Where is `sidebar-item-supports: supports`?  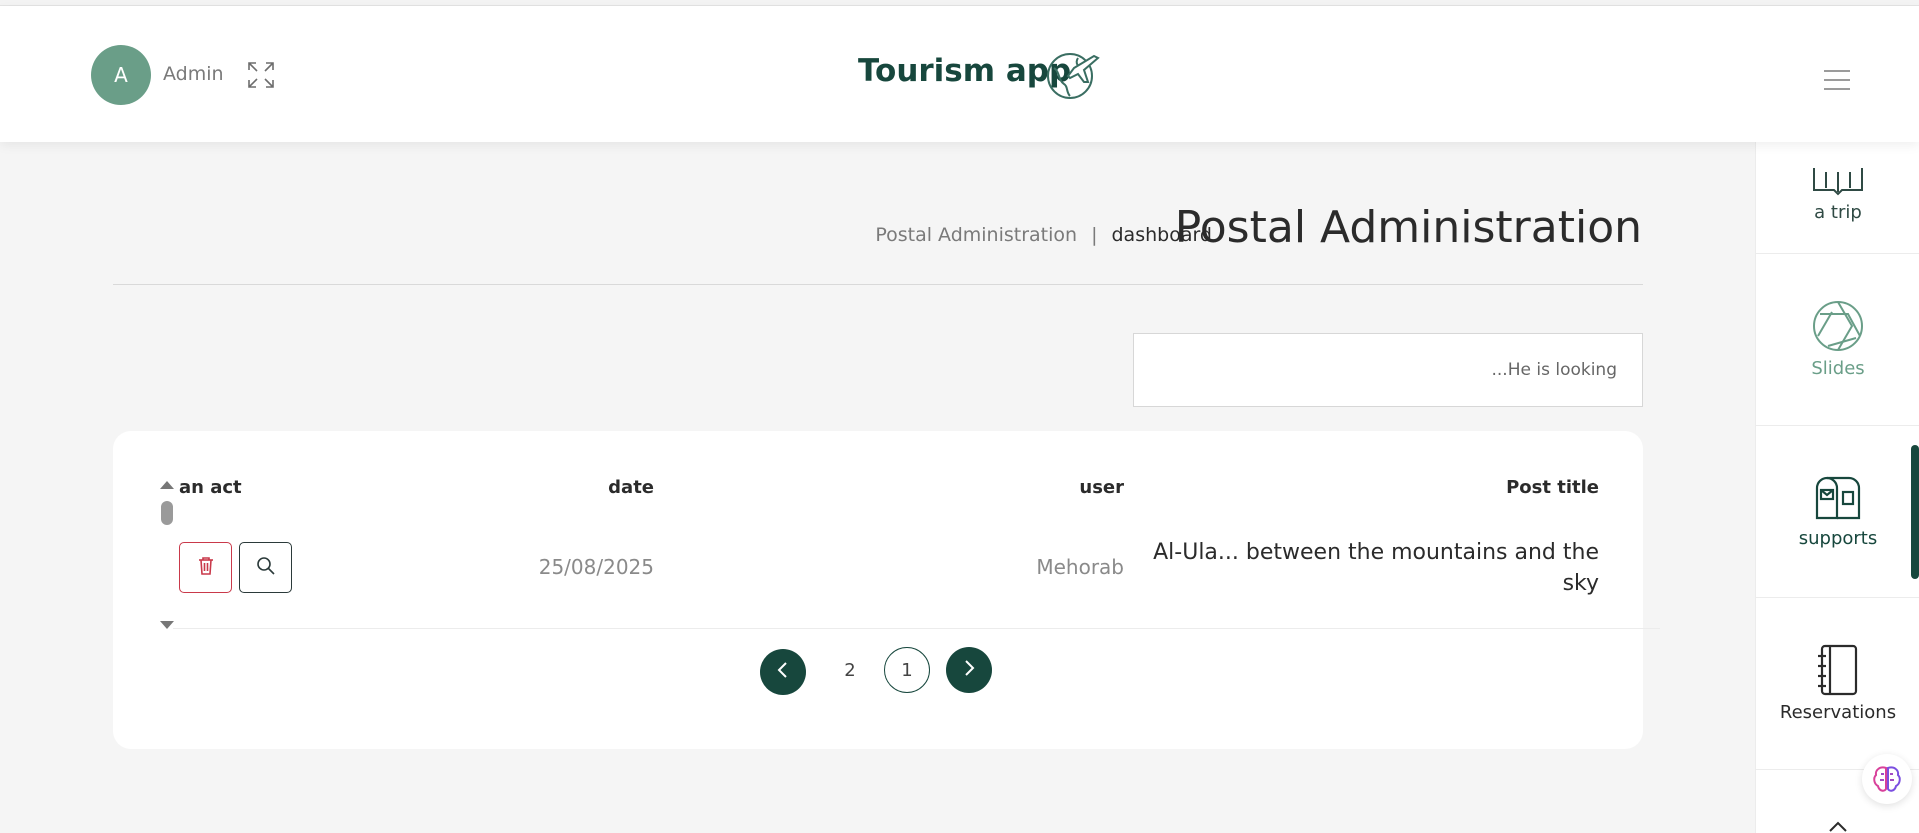
sidebar-item-supports: supports is located at coordinates (1837, 512).